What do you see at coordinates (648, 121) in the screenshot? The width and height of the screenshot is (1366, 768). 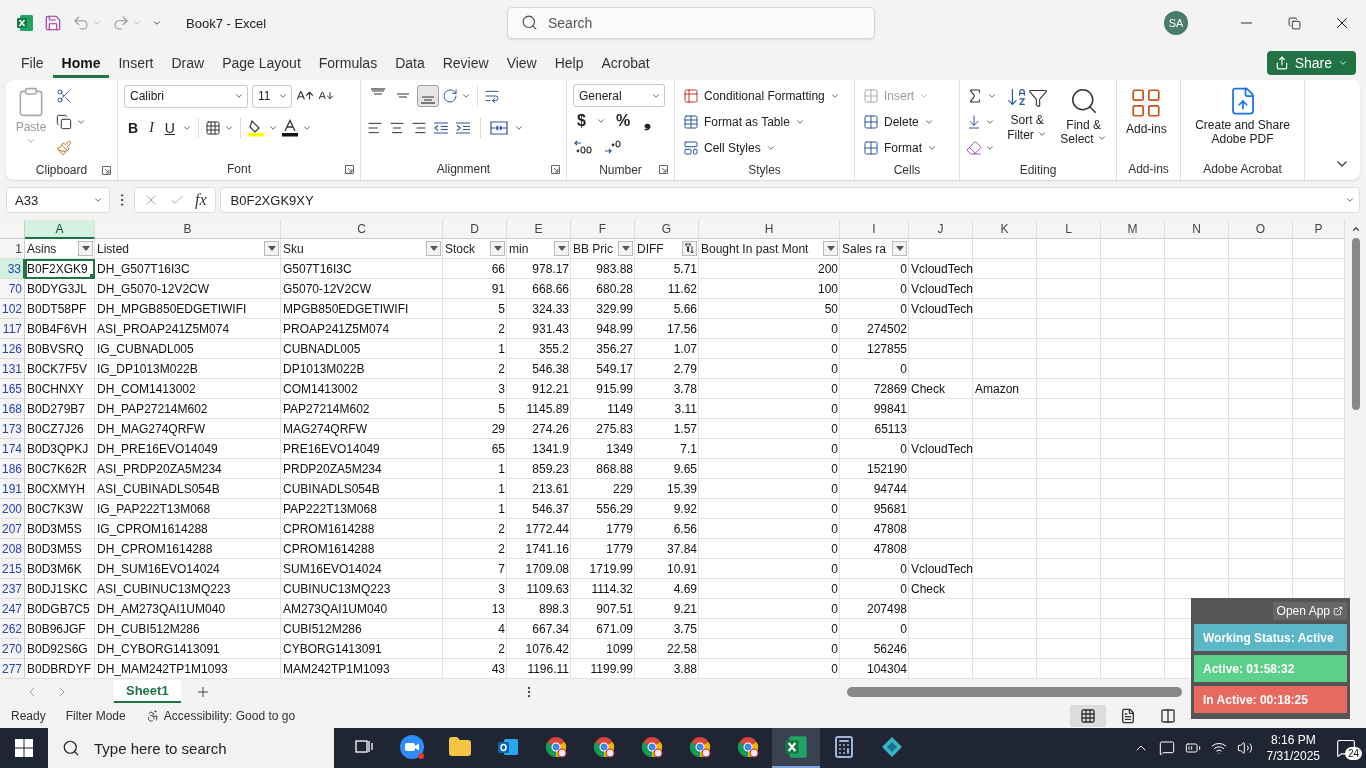 I see `comma-style-button: ❟` at bounding box center [648, 121].